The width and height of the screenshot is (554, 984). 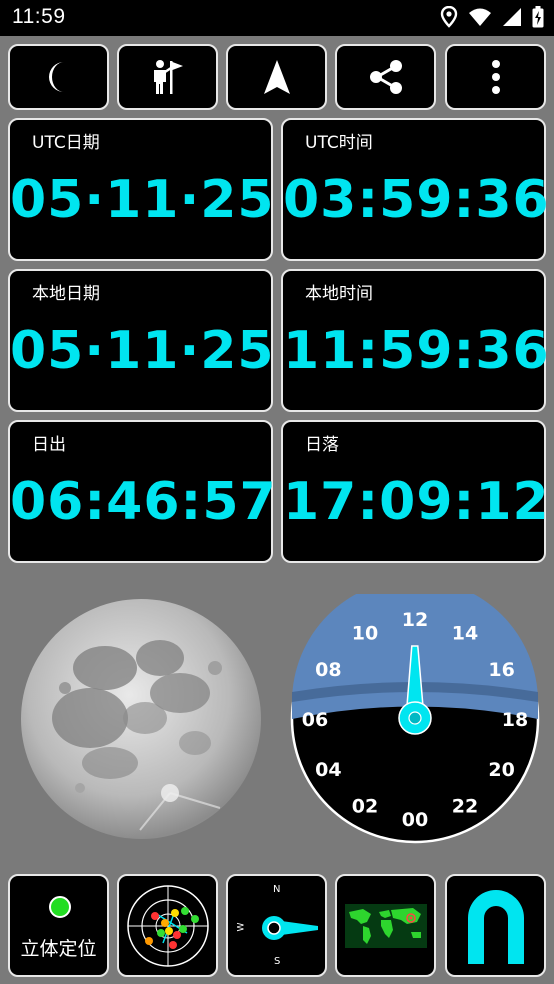 I want to click on fix-status-button: 立体定位, so click(x=58, y=925).